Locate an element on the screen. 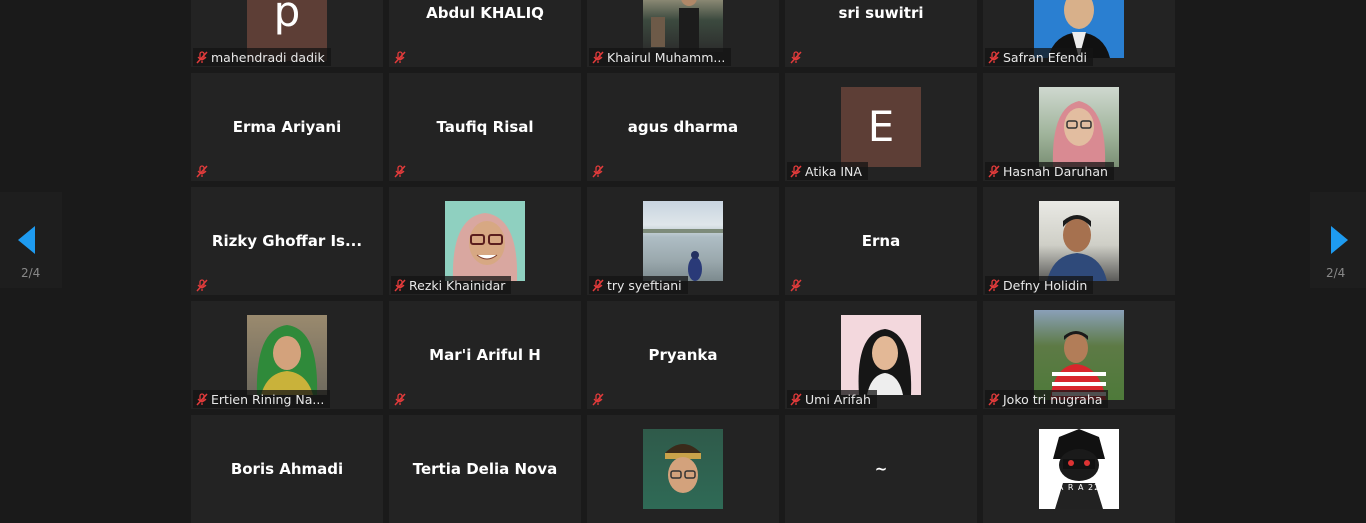  participant-tile: Pryanka is located at coordinates (683, 355).